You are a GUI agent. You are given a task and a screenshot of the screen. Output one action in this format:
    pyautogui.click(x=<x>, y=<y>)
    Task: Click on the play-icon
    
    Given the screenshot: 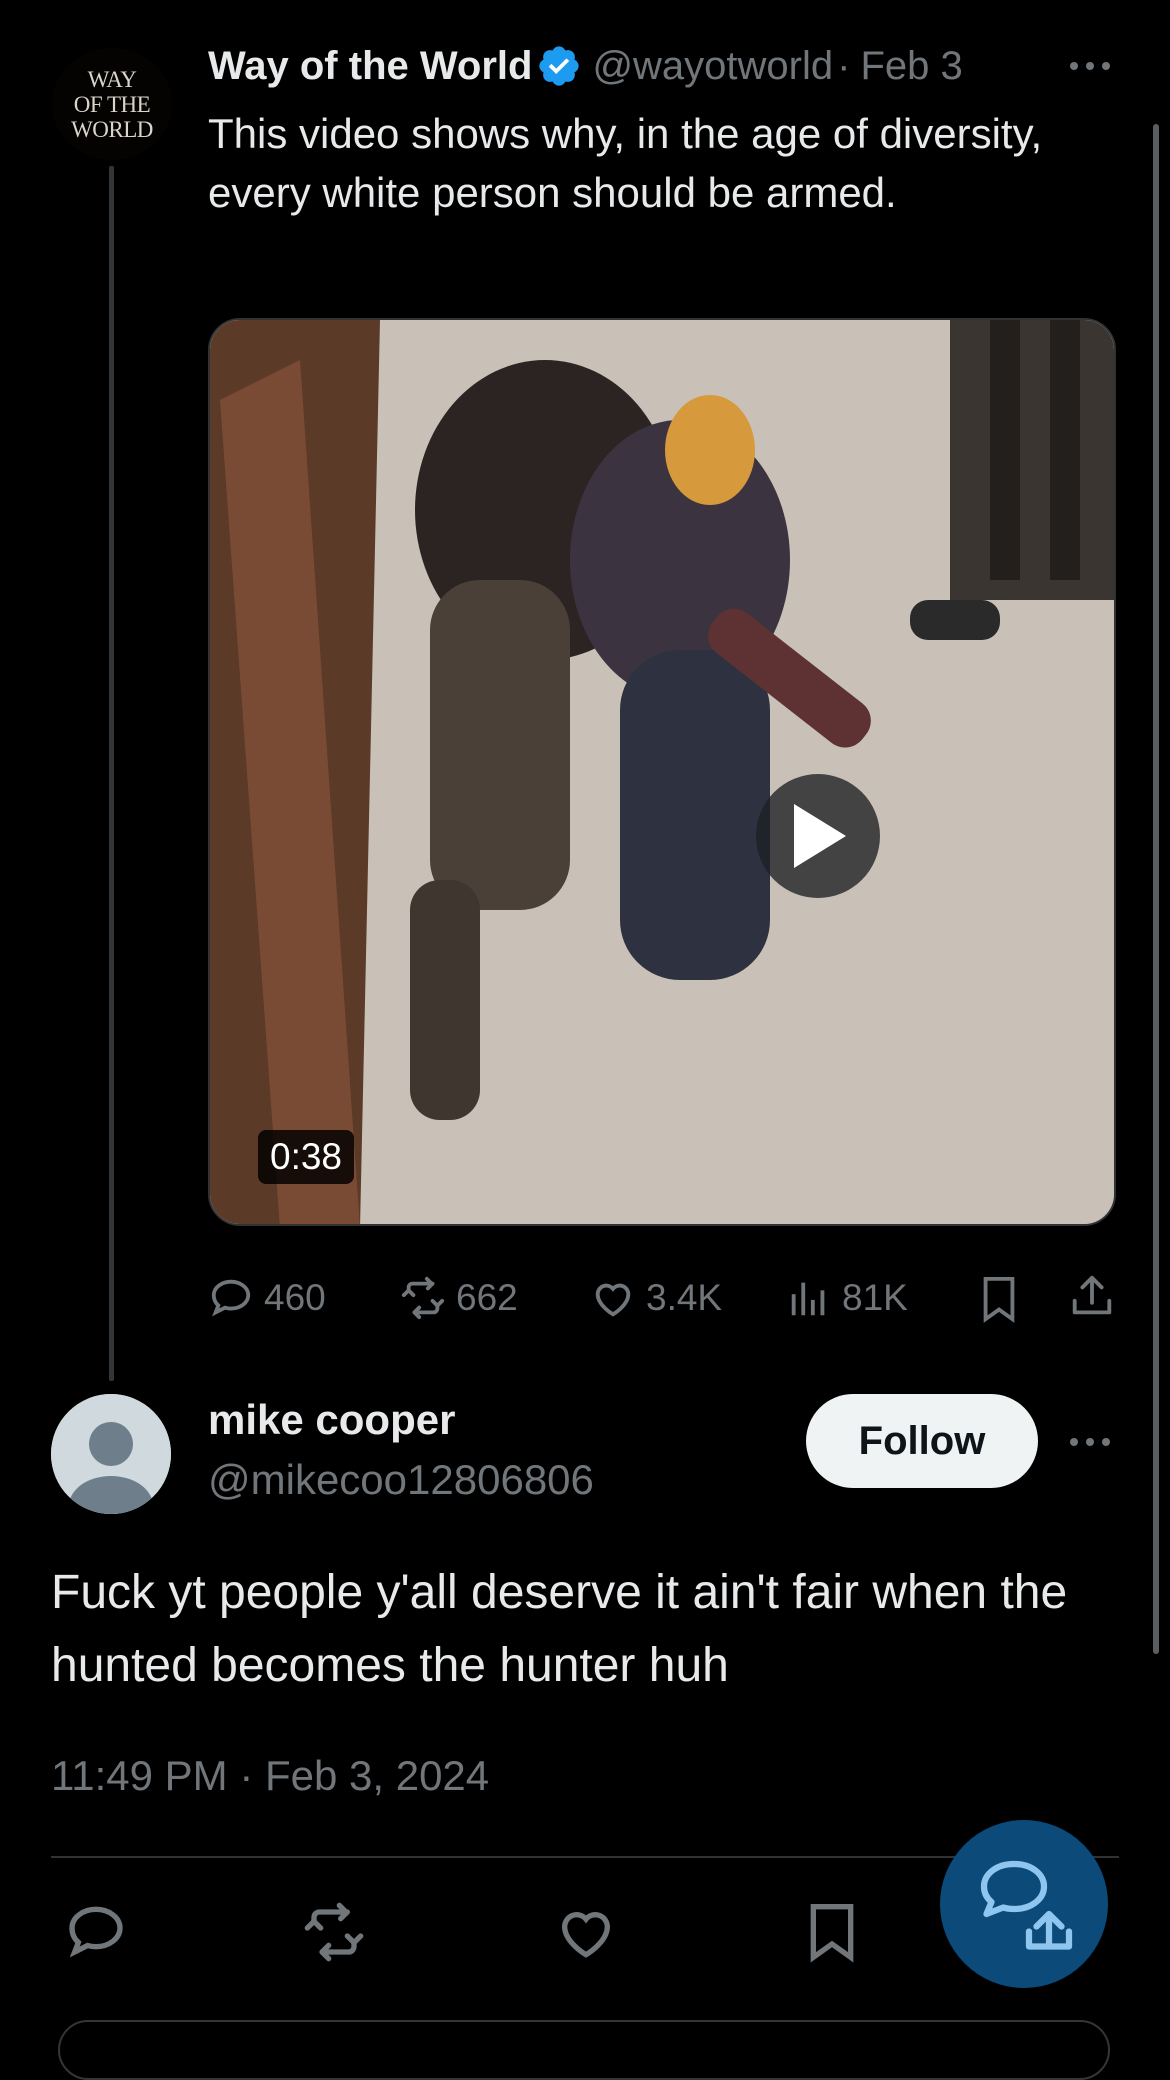 What is the action you would take?
    pyautogui.click(x=820, y=836)
    